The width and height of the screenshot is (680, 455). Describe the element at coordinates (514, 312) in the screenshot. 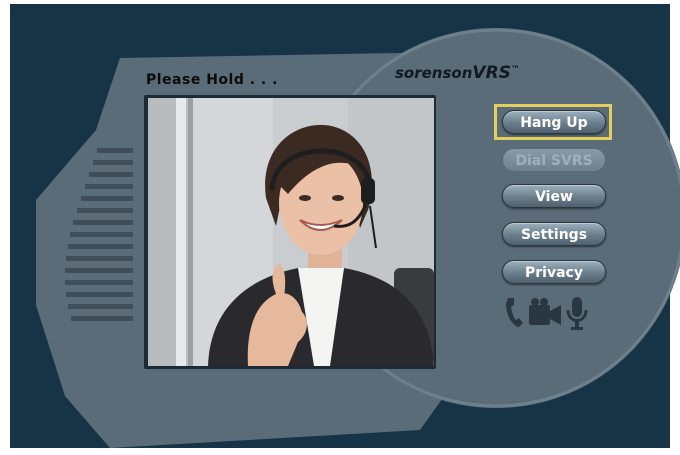

I see `phone-icon` at that location.